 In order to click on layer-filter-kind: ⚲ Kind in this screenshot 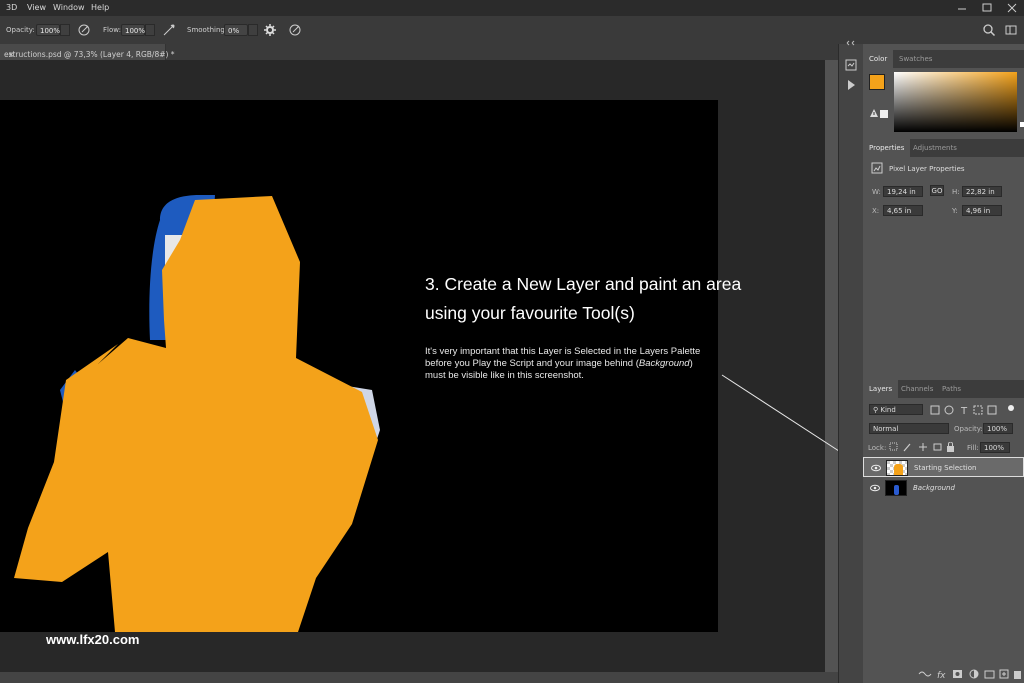, I will do `click(896, 409)`.